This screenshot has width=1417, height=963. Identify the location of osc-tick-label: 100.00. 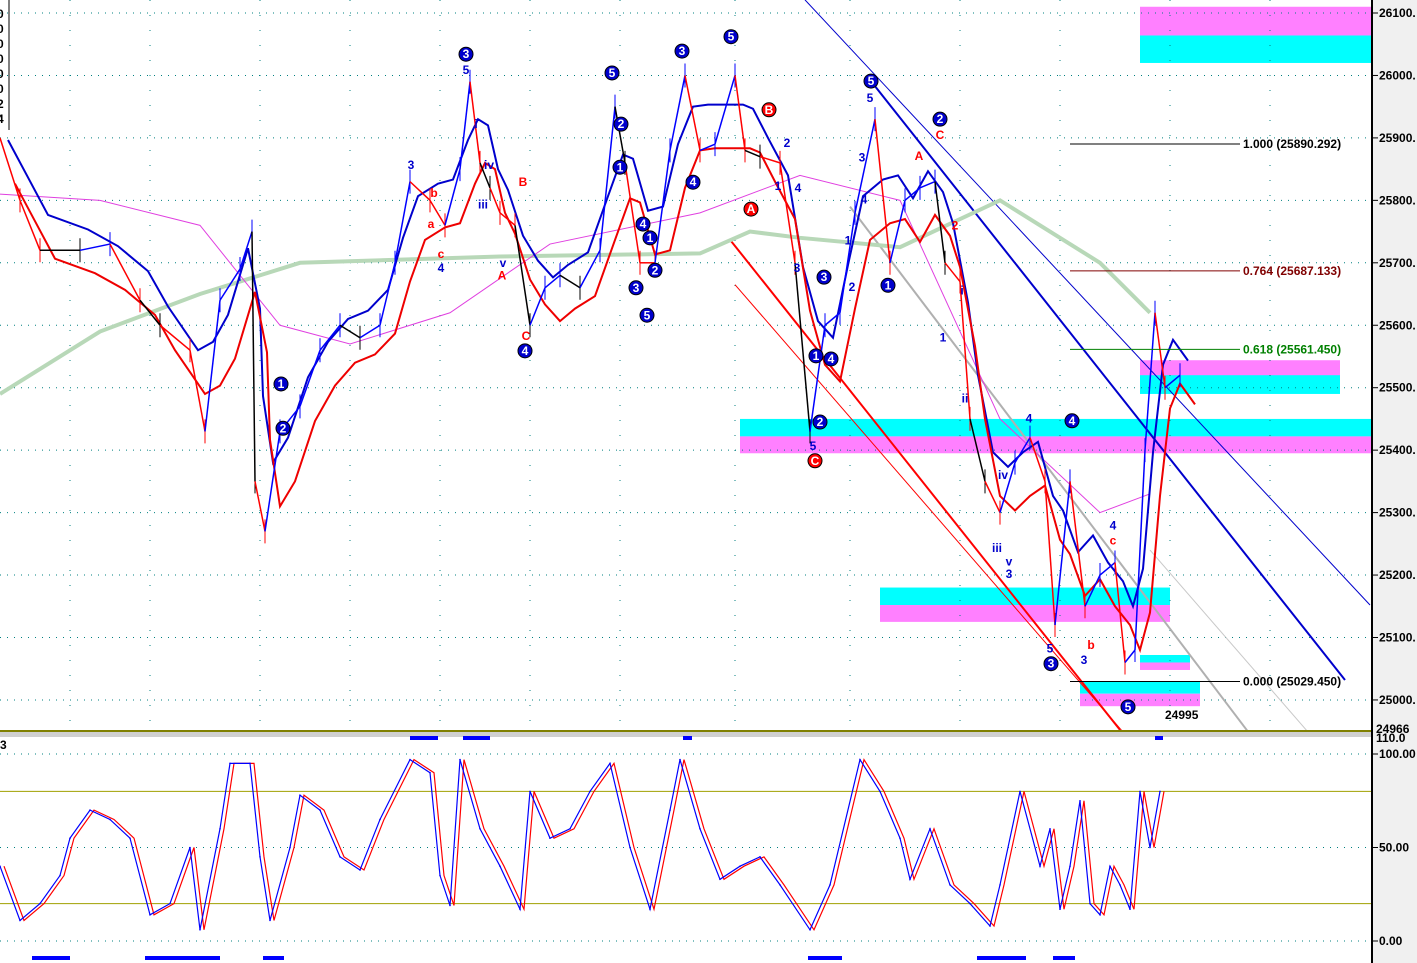
(1397, 754).